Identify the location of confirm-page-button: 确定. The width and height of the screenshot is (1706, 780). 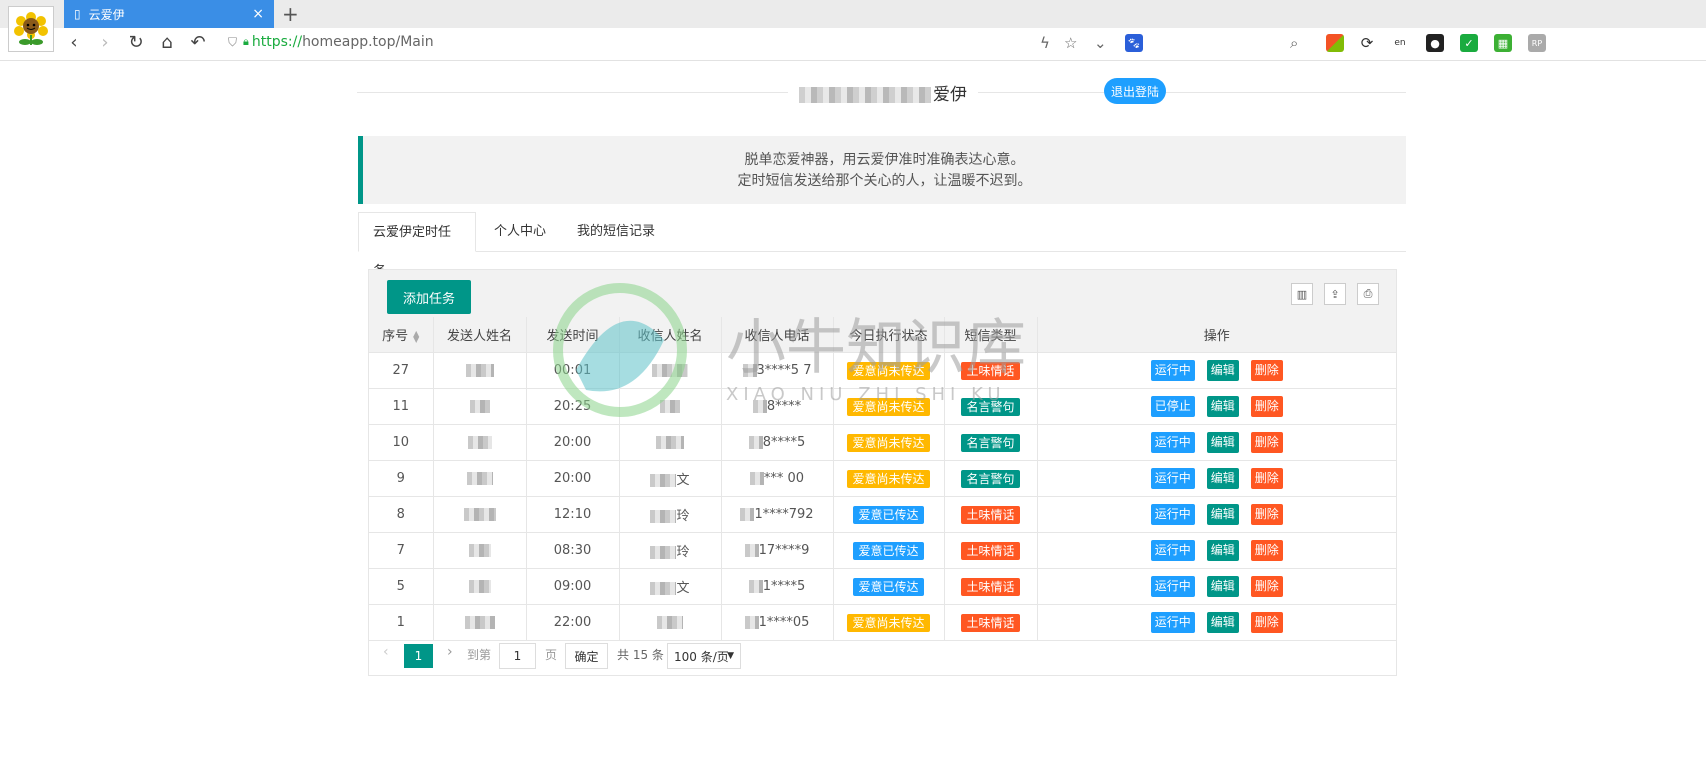
(586, 656).